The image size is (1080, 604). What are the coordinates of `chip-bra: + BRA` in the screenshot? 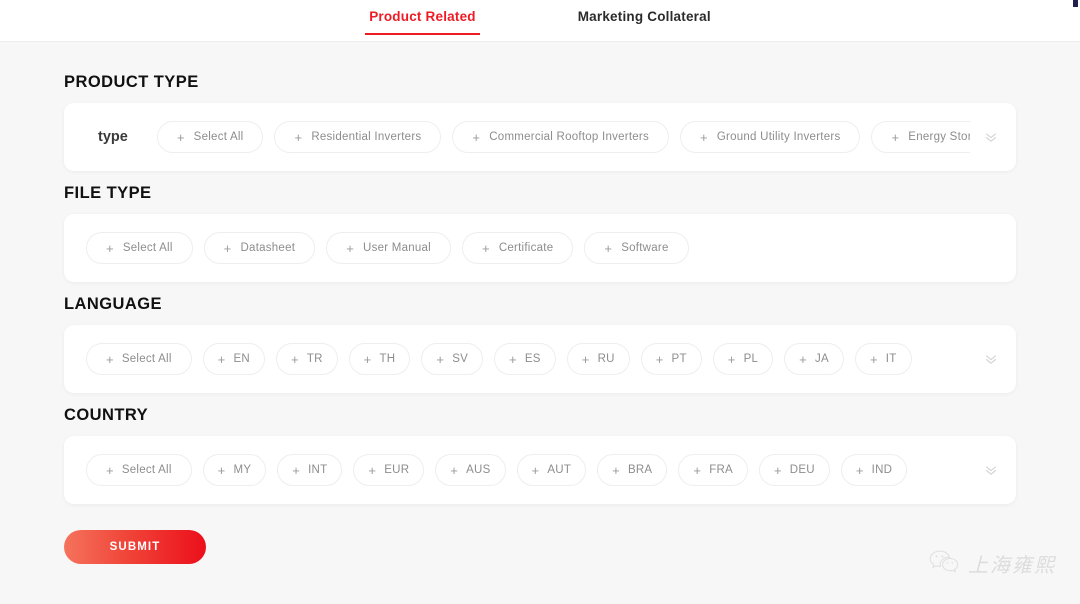 It's located at (632, 470).